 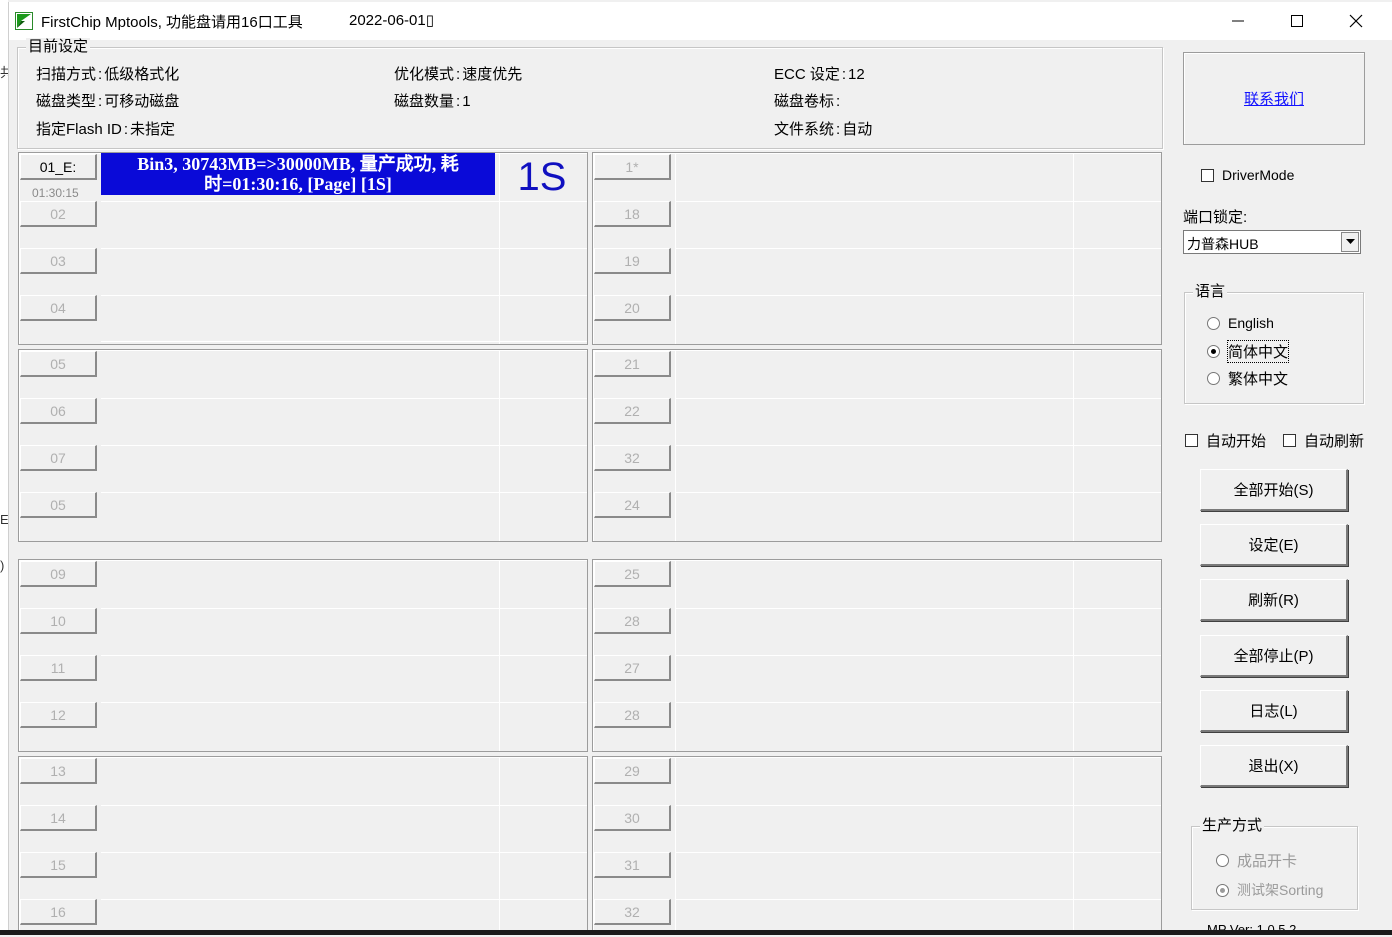 What do you see at coordinates (1230, 440) in the screenshot?
I see `auto-start-checkbox: 自动开始` at bounding box center [1230, 440].